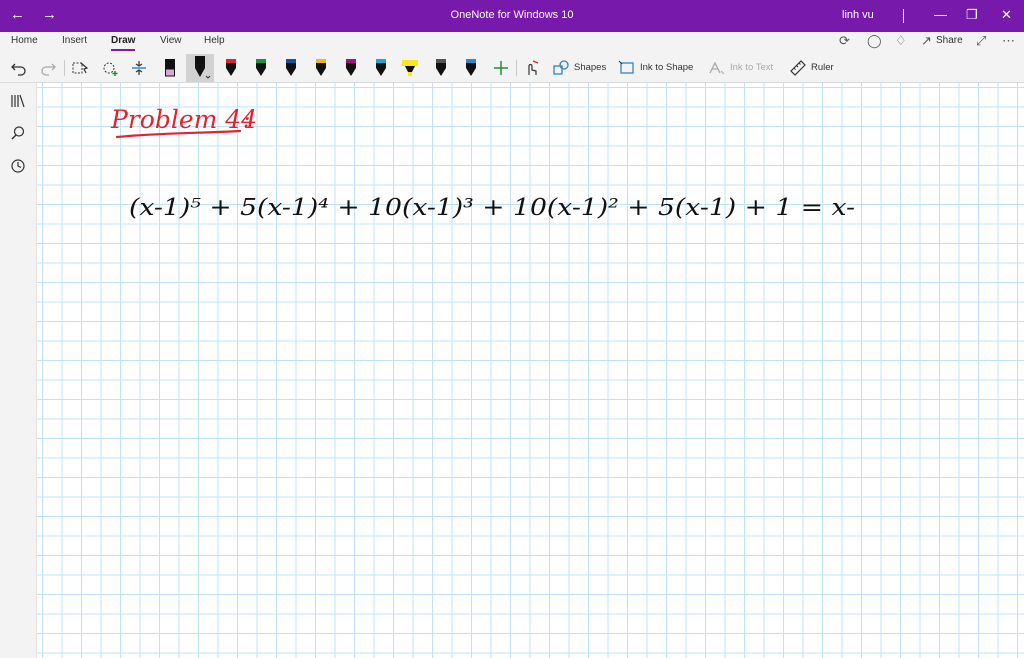 The height and width of the screenshot is (658, 1024). Describe the element at coordinates (381, 68) in the screenshot. I see `pen-cyan-icon` at that location.